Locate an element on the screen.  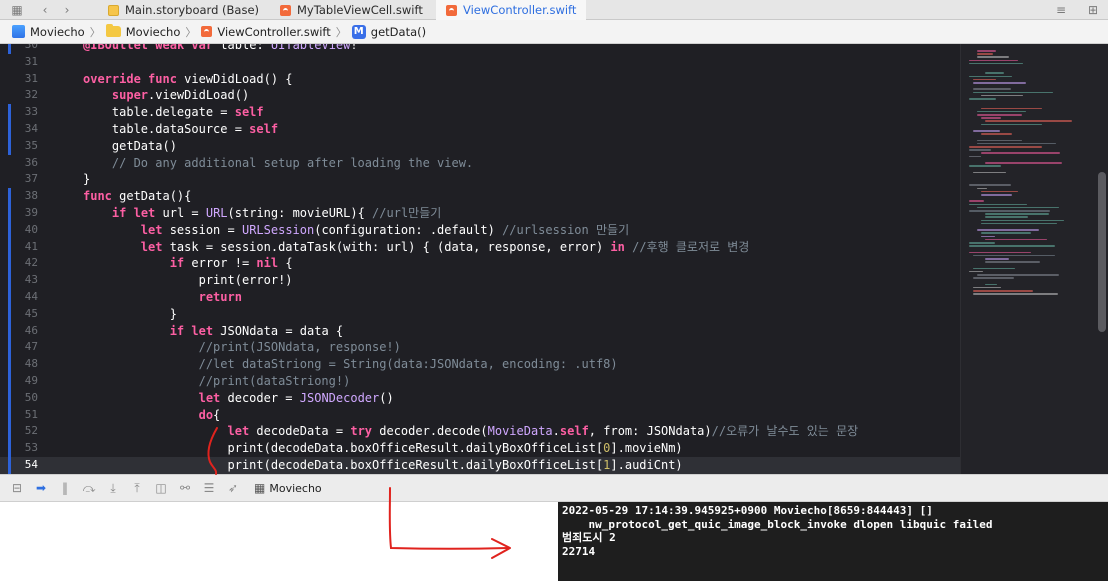
code-line: 49 //print(dataStriong!) is located at coordinates (480, 381).